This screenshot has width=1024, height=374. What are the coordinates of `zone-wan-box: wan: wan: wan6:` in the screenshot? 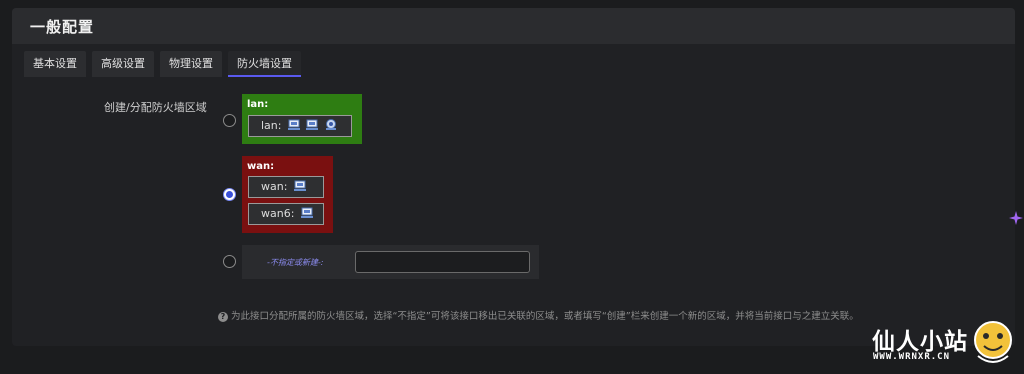 It's located at (287, 194).